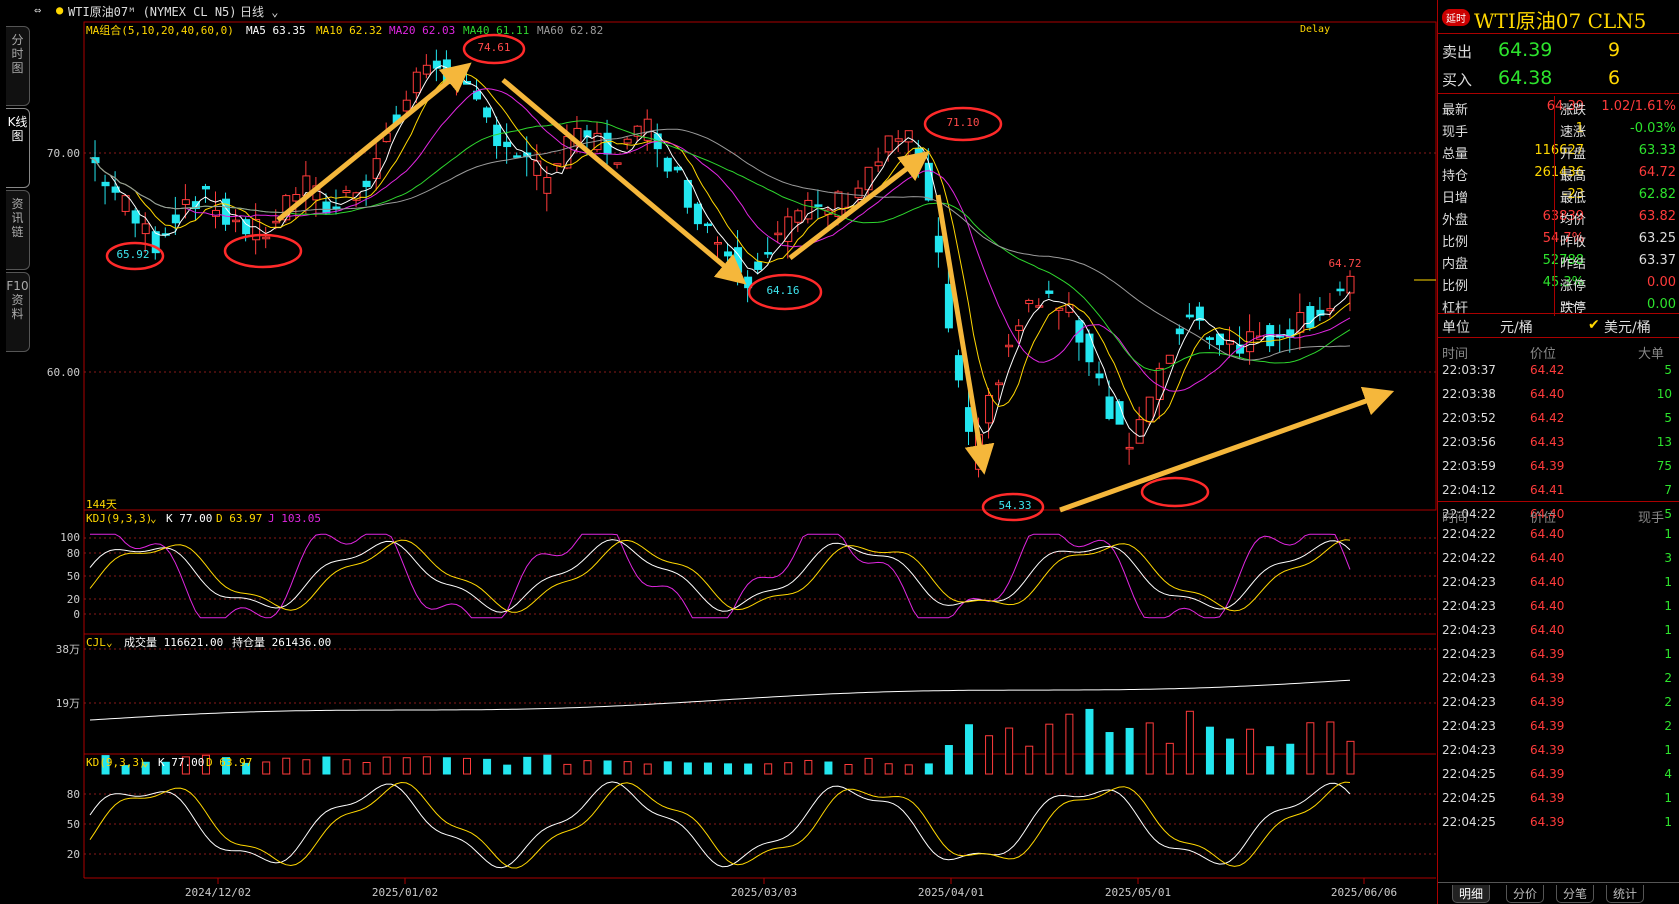 This screenshot has width=1679, height=904. What do you see at coordinates (1558, 78) in the screenshot?
I see `bid-row: 买入 64.38 6` at bounding box center [1558, 78].